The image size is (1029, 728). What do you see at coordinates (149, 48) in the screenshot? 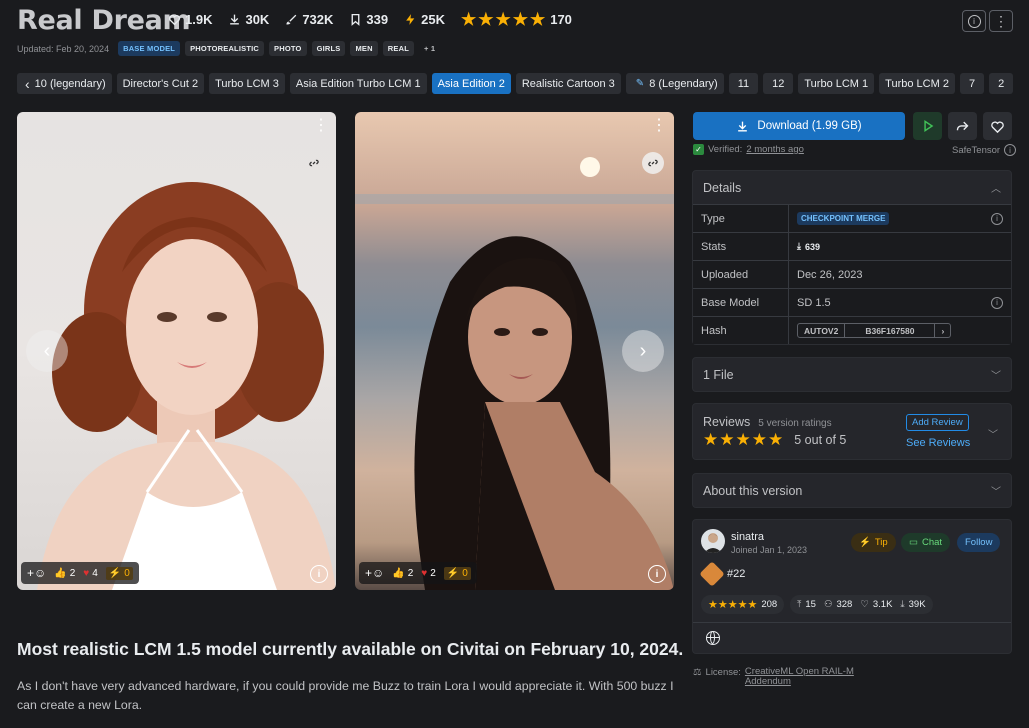
I see `tag-base-model: BASE MODEL` at bounding box center [149, 48].